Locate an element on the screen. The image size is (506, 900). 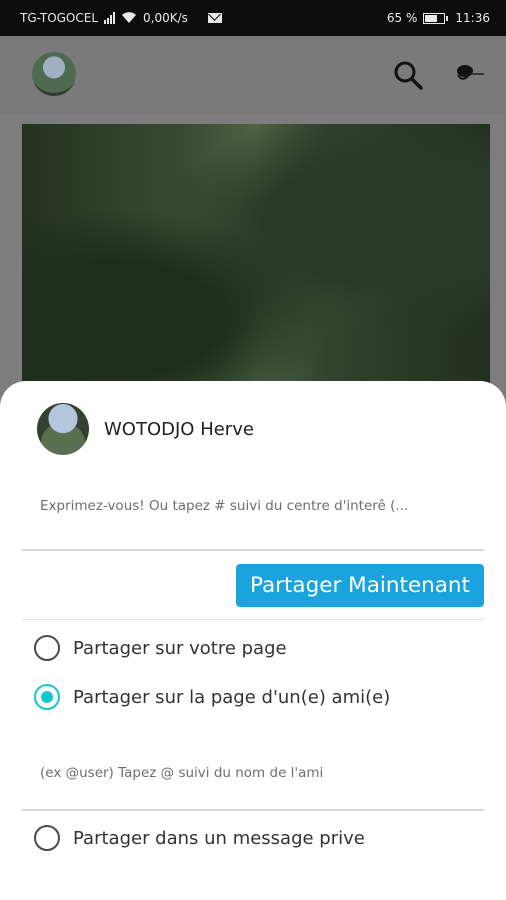
option-share-own-page: Partager sur votre page is located at coordinates (160, 648).